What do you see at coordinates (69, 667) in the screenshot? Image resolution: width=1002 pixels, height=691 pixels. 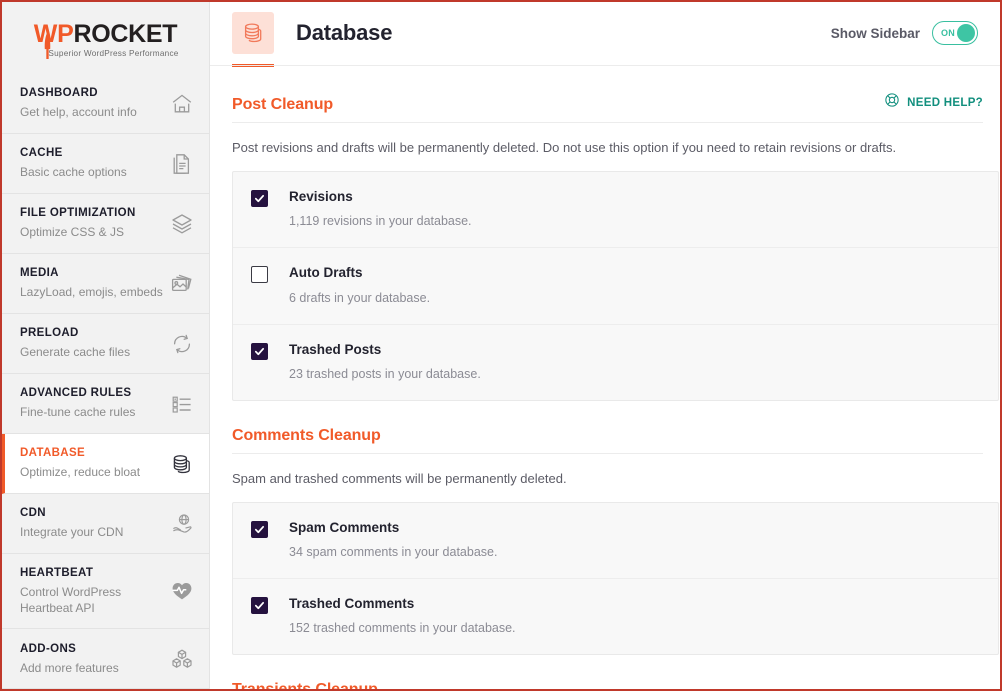 I see `sidebar-item-desc: Add more features` at bounding box center [69, 667].